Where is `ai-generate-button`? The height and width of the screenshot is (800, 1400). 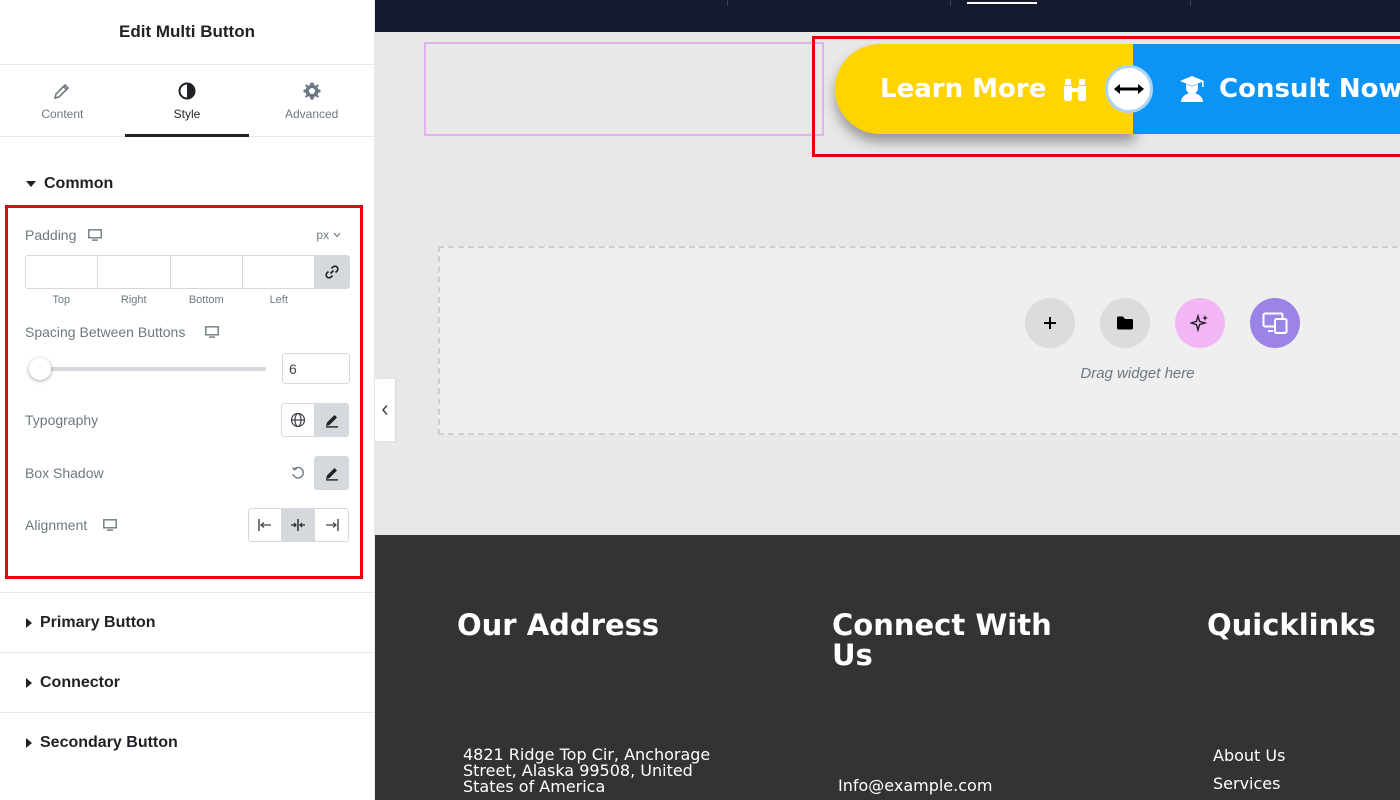 ai-generate-button is located at coordinates (1200, 323).